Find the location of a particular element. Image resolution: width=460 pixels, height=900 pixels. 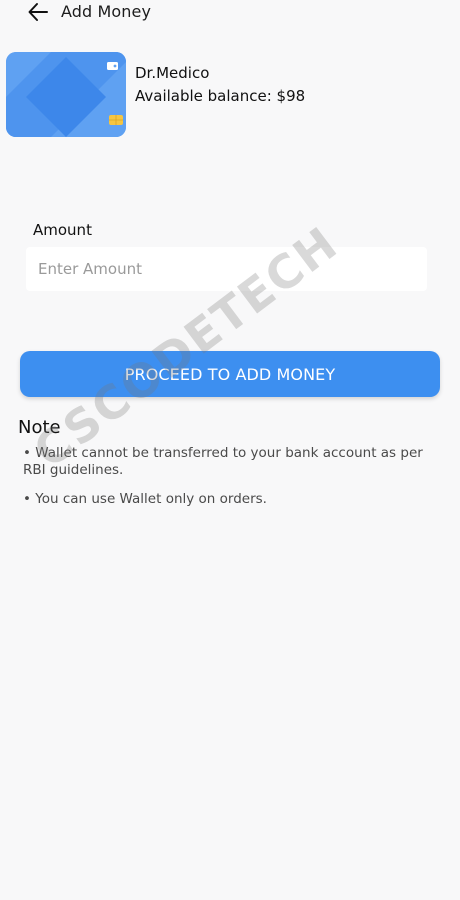

arrow-left-icon is located at coordinates (38, 12).